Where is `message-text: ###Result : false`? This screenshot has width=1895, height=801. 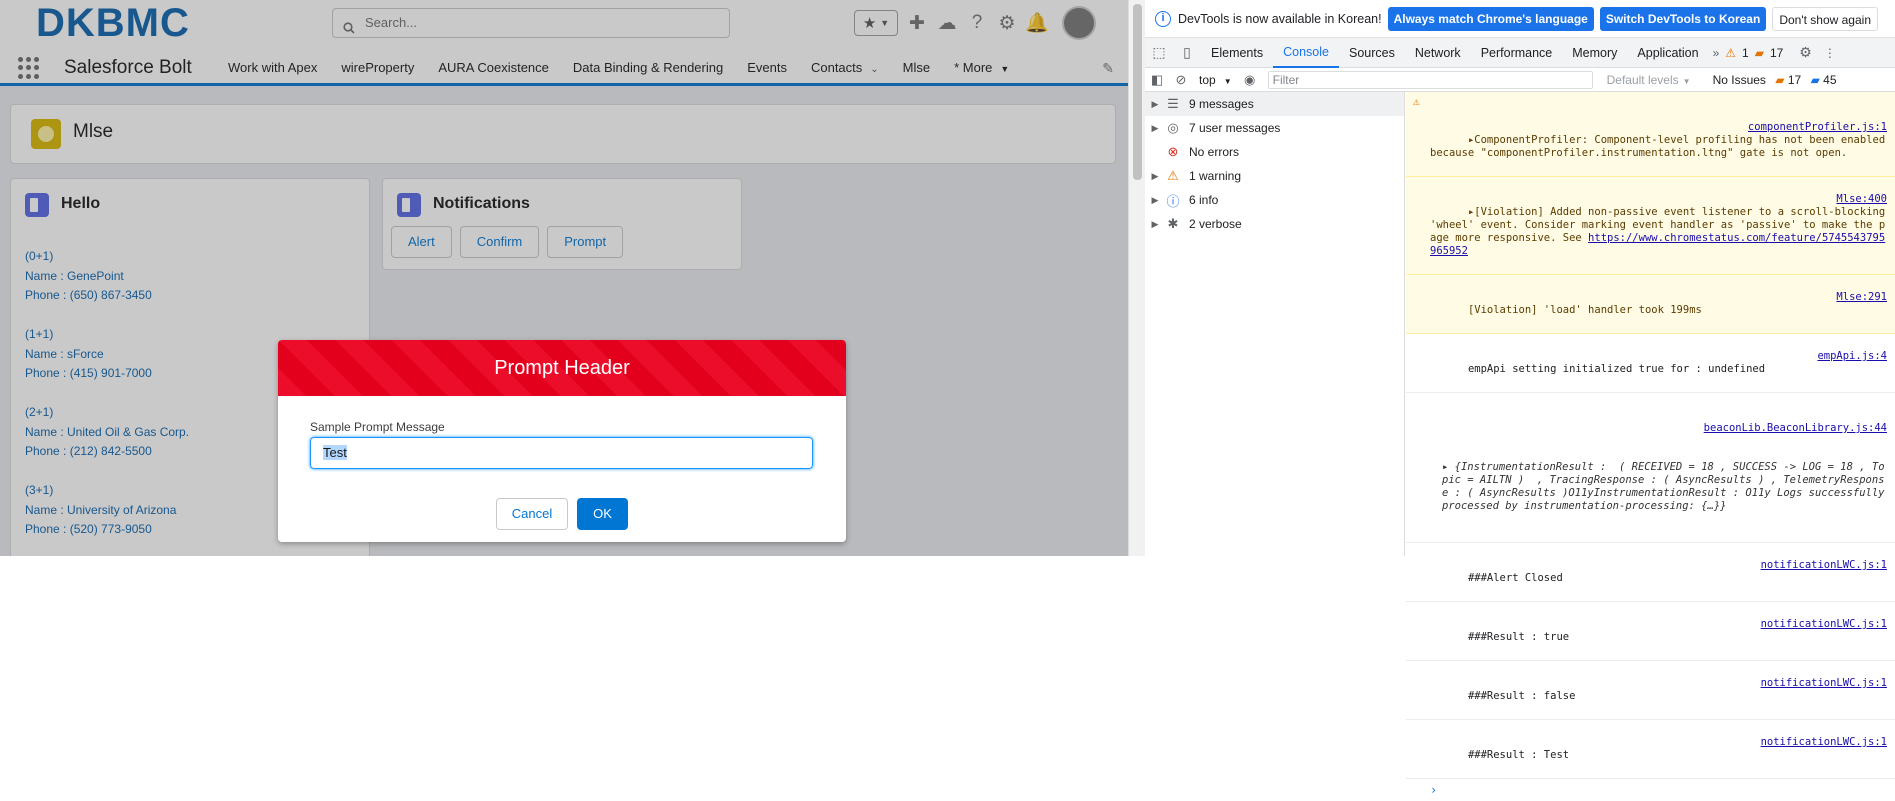 message-text: ###Result : false is located at coordinates (1521, 696).